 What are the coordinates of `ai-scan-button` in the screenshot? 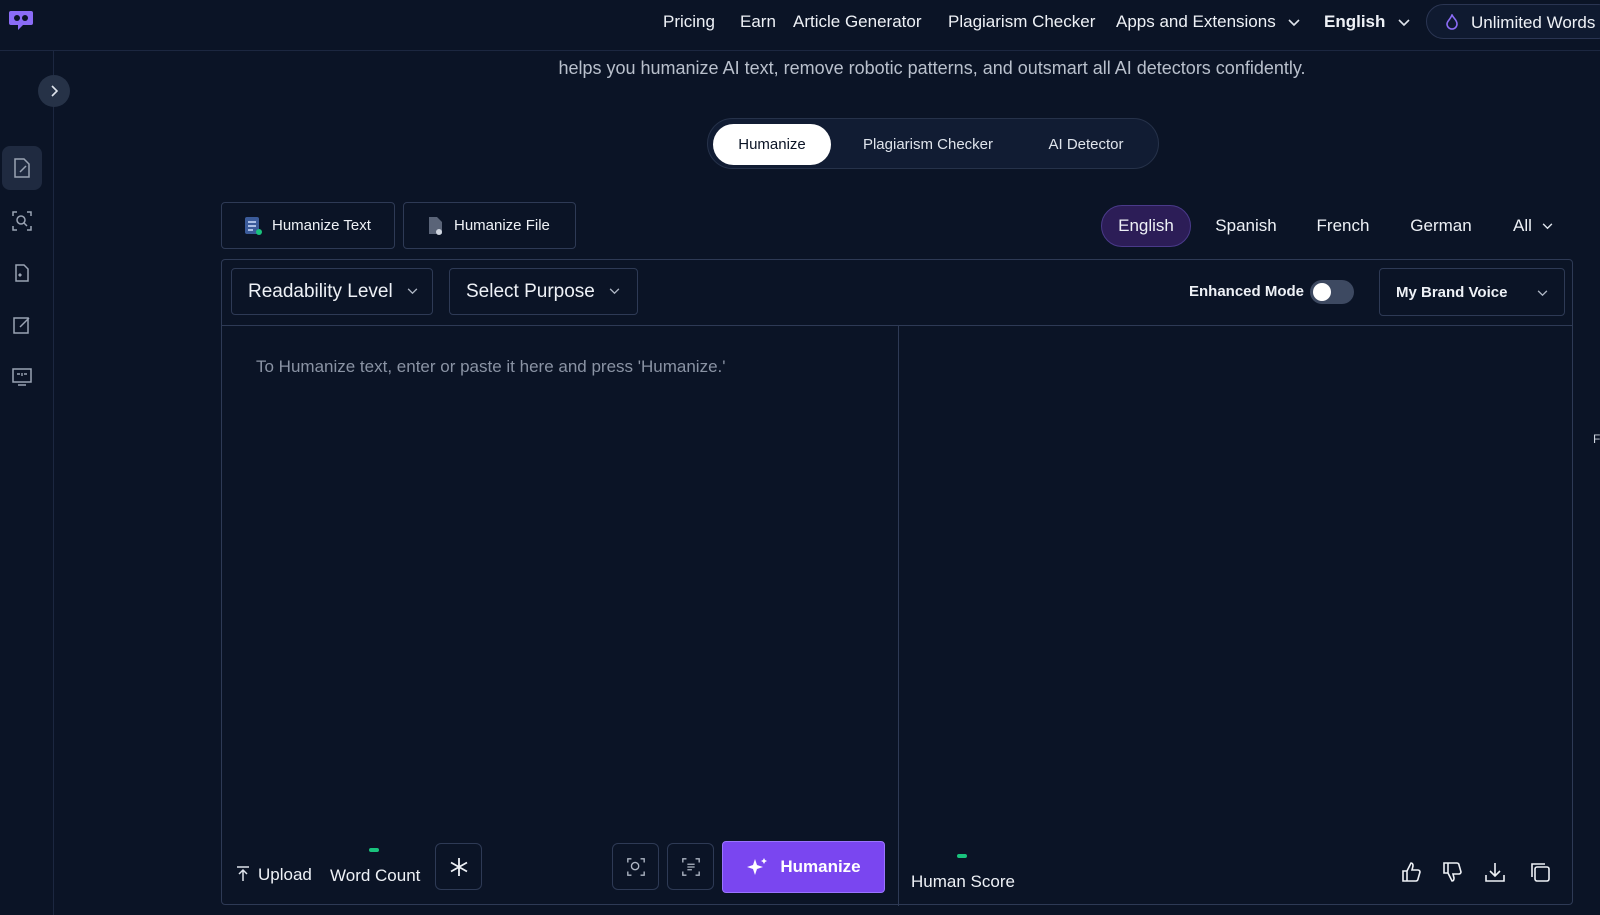 It's located at (635, 866).